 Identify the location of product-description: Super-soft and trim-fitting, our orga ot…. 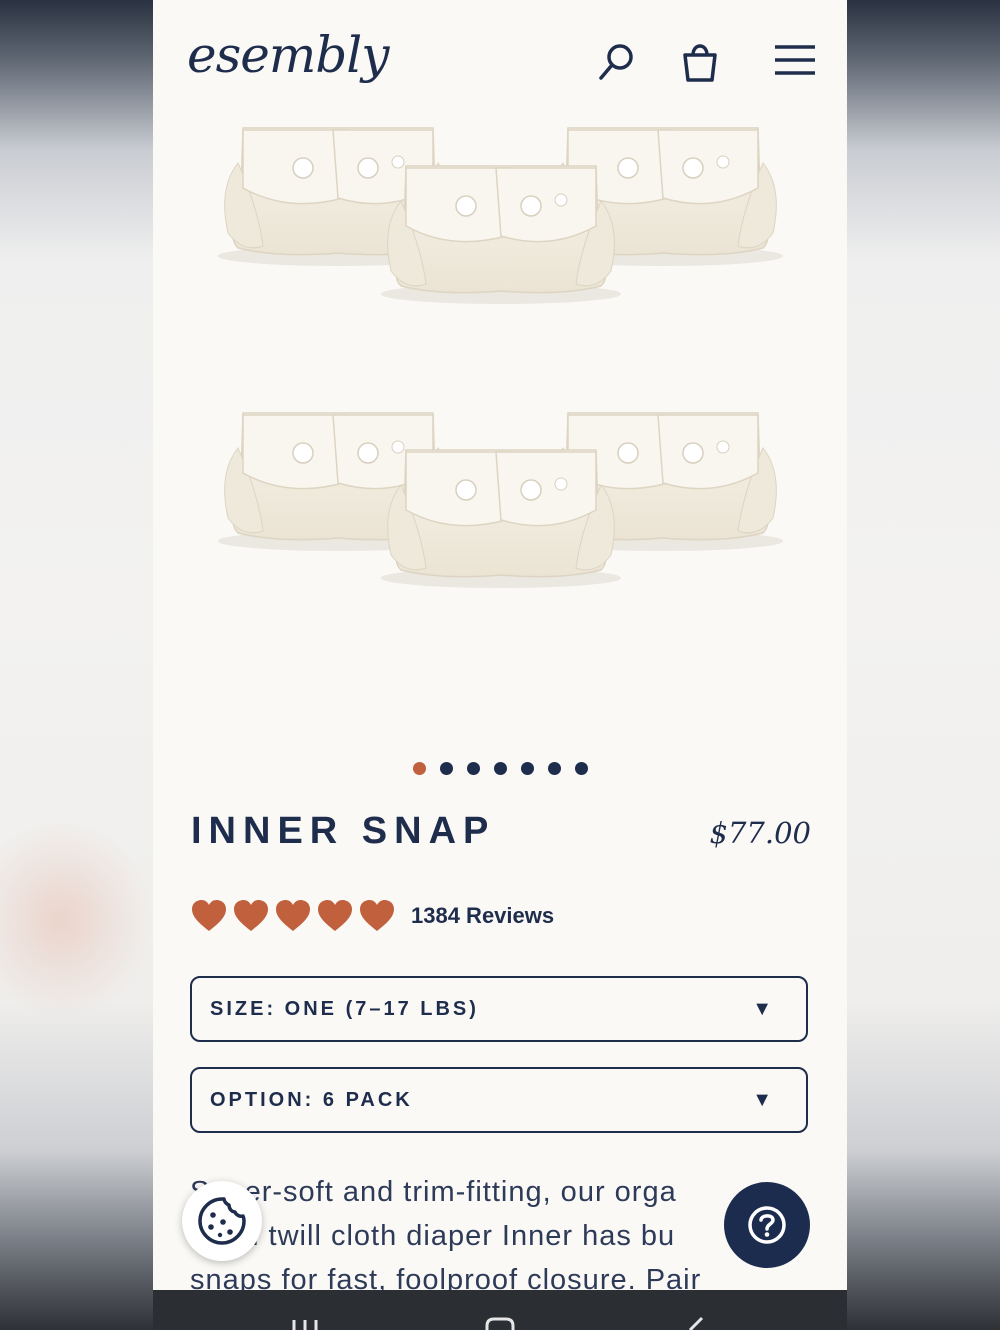
(490, 1236).